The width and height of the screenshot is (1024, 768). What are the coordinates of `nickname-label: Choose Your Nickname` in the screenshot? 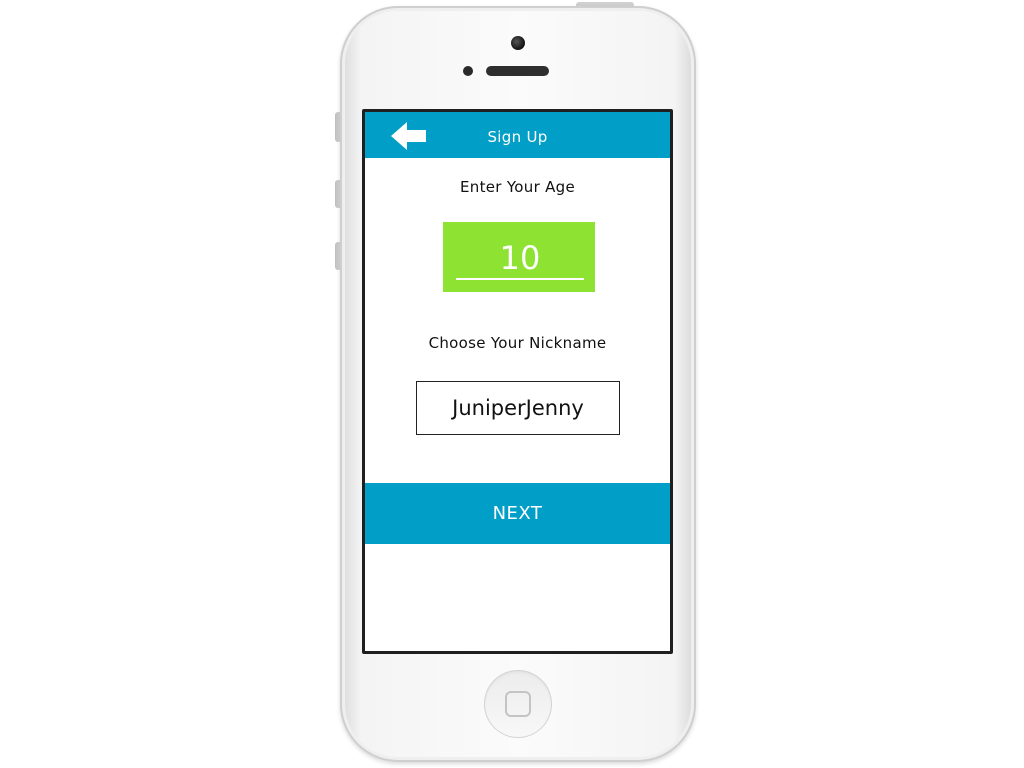 It's located at (517, 343).